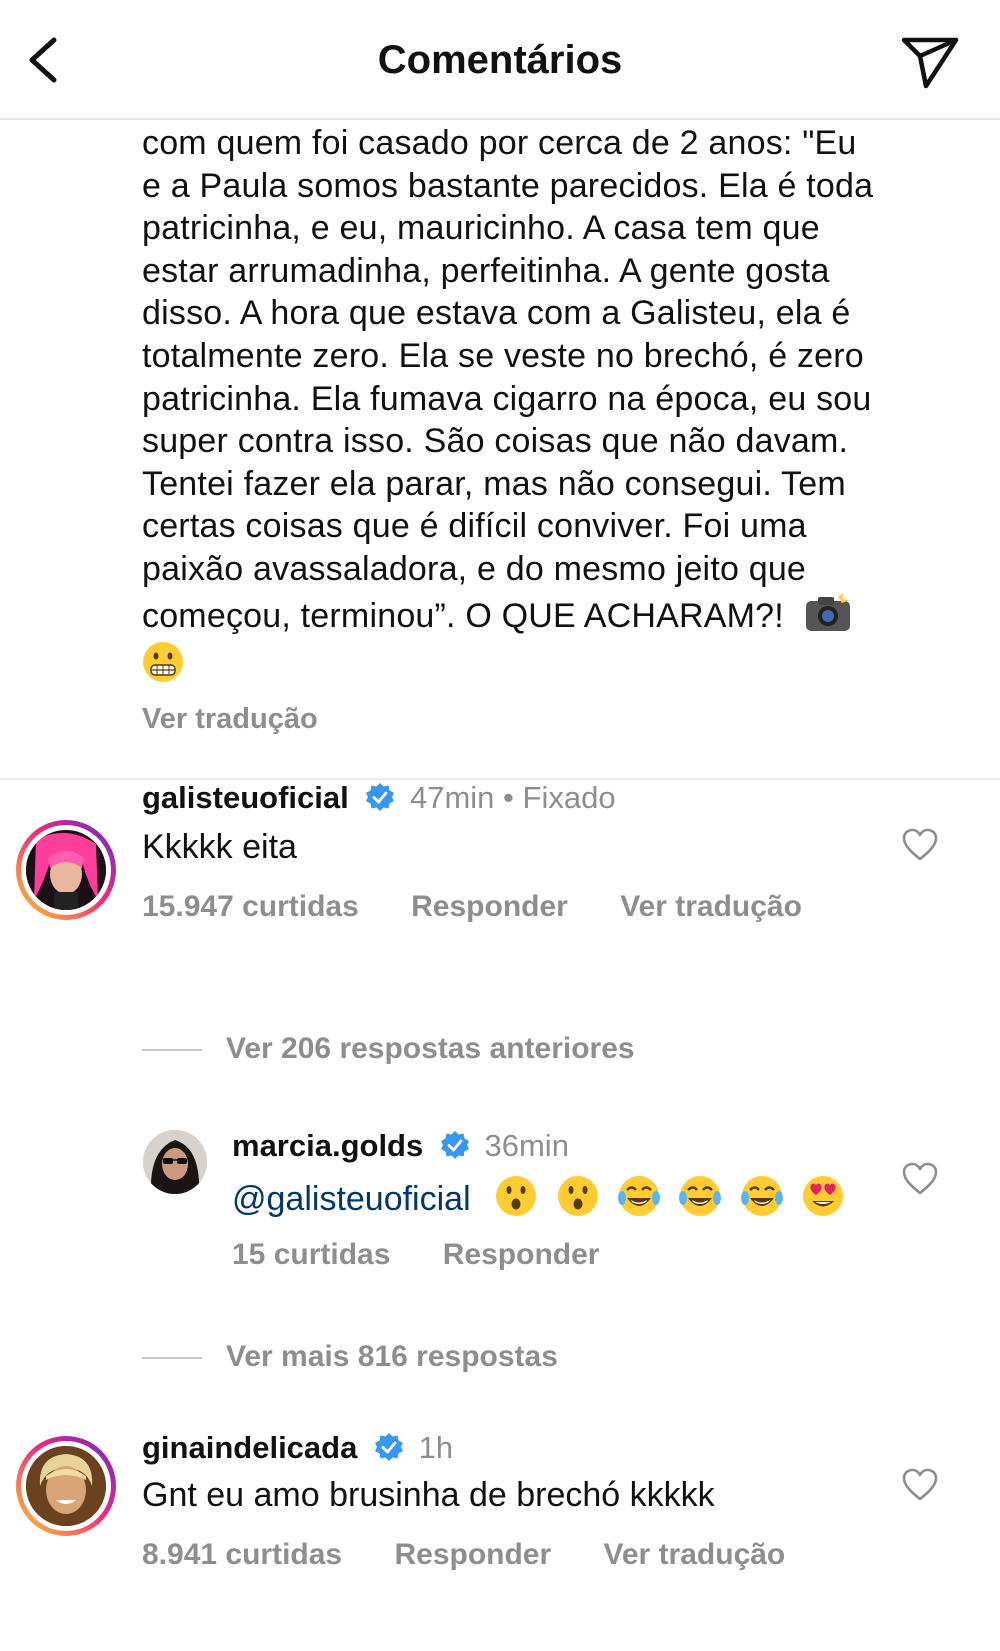 The width and height of the screenshot is (1000, 1651). I want to click on comment-header: ginaindelicada 1h, so click(297, 1448).